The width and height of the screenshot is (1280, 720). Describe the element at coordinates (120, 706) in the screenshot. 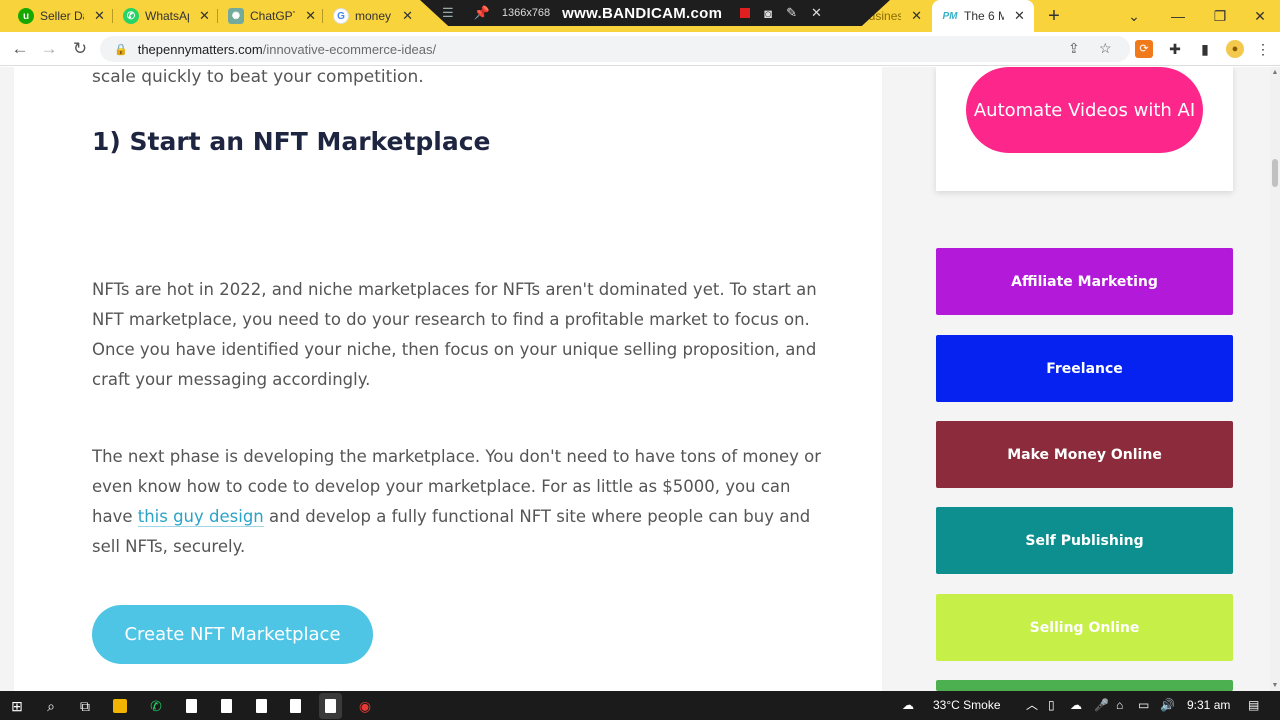

I see `store-icon` at that location.